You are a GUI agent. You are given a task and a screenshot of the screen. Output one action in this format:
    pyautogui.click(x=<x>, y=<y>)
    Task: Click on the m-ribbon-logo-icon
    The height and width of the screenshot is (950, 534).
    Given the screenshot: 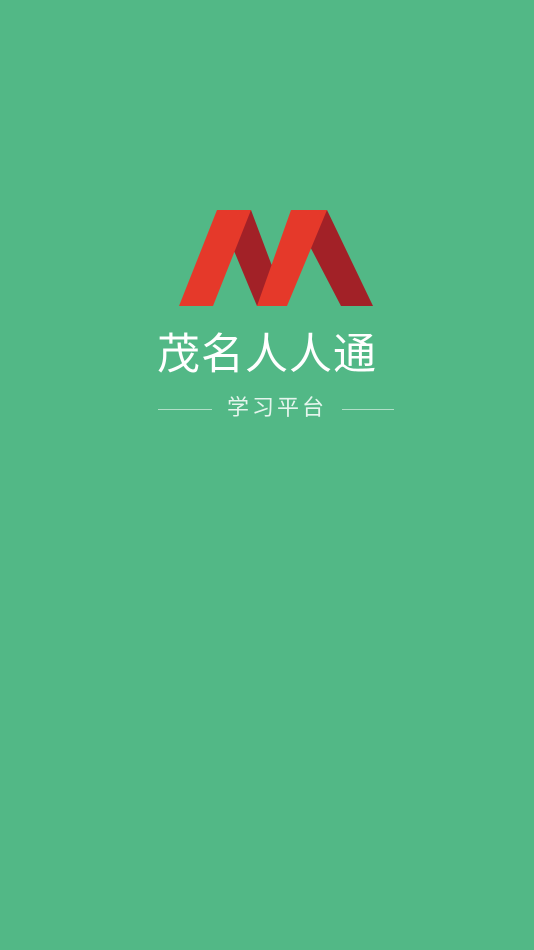 What is the action you would take?
    pyautogui.click(x=276, y=258)
    